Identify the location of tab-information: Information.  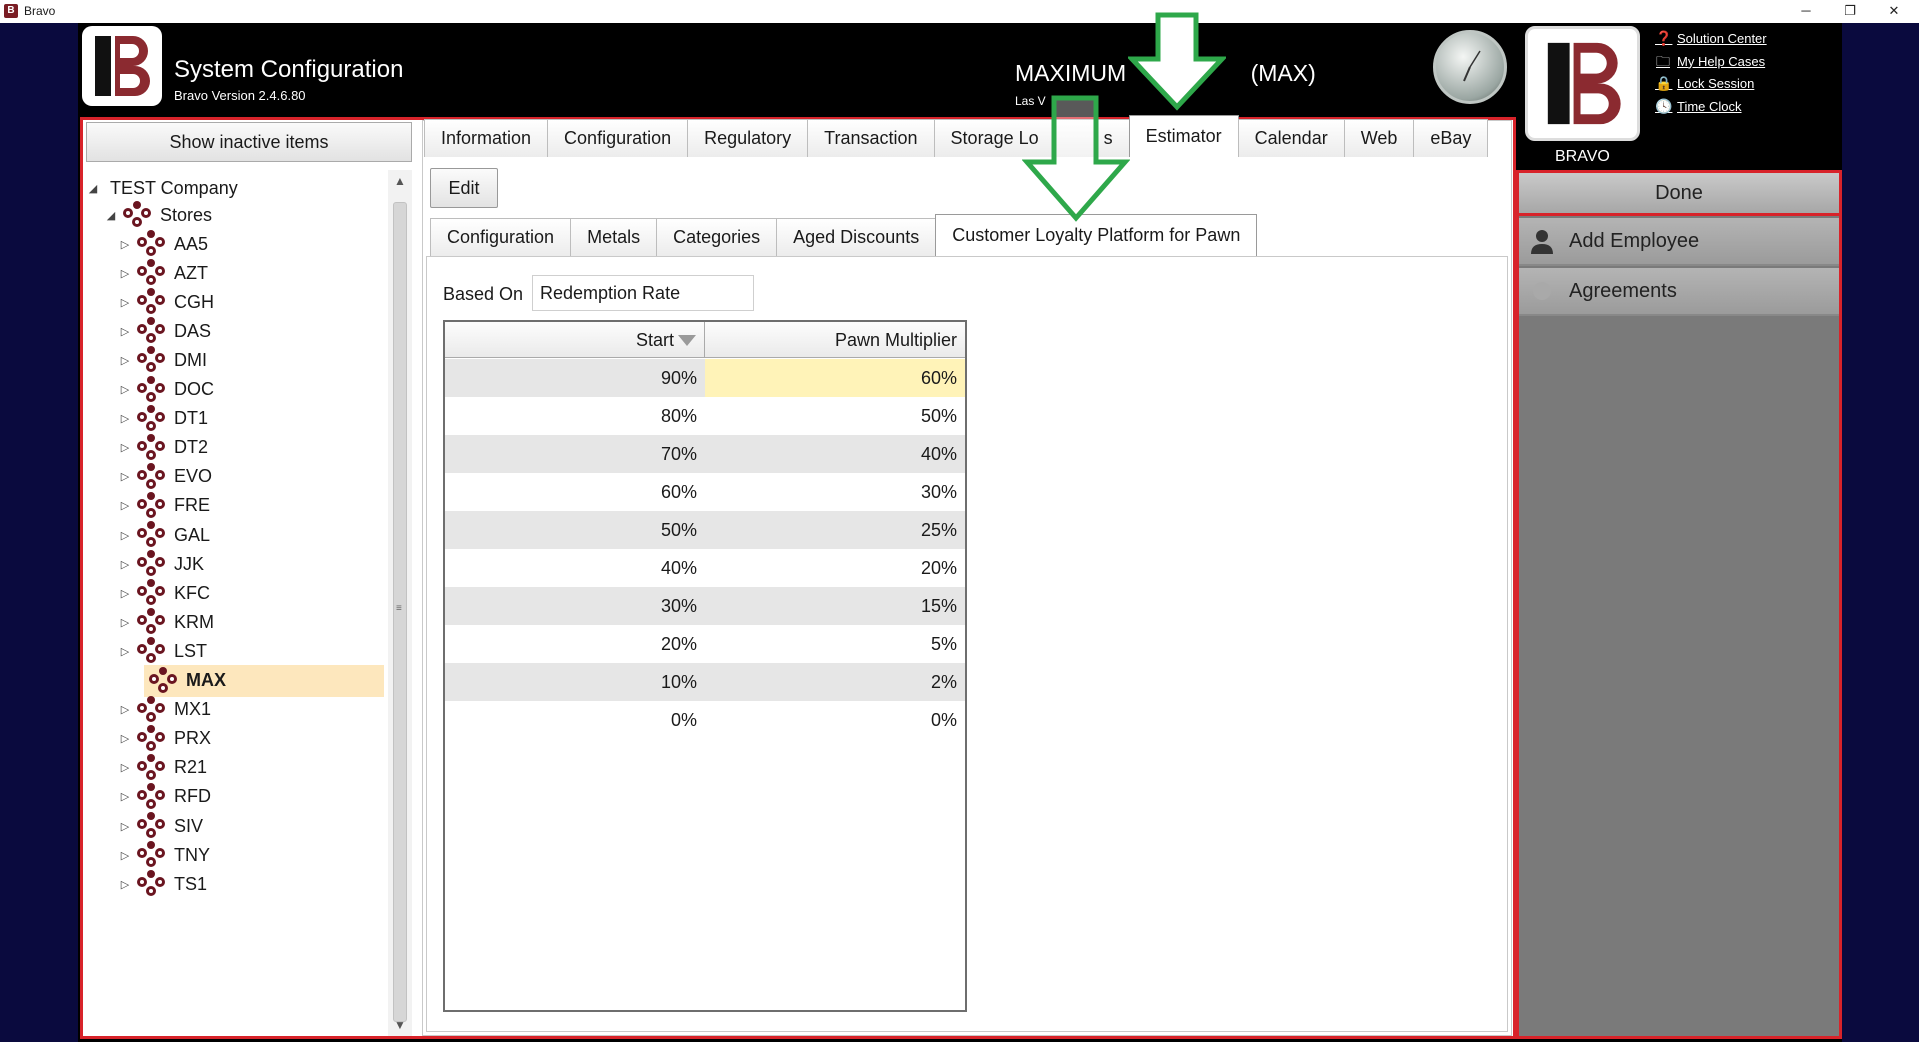
(486, 138).